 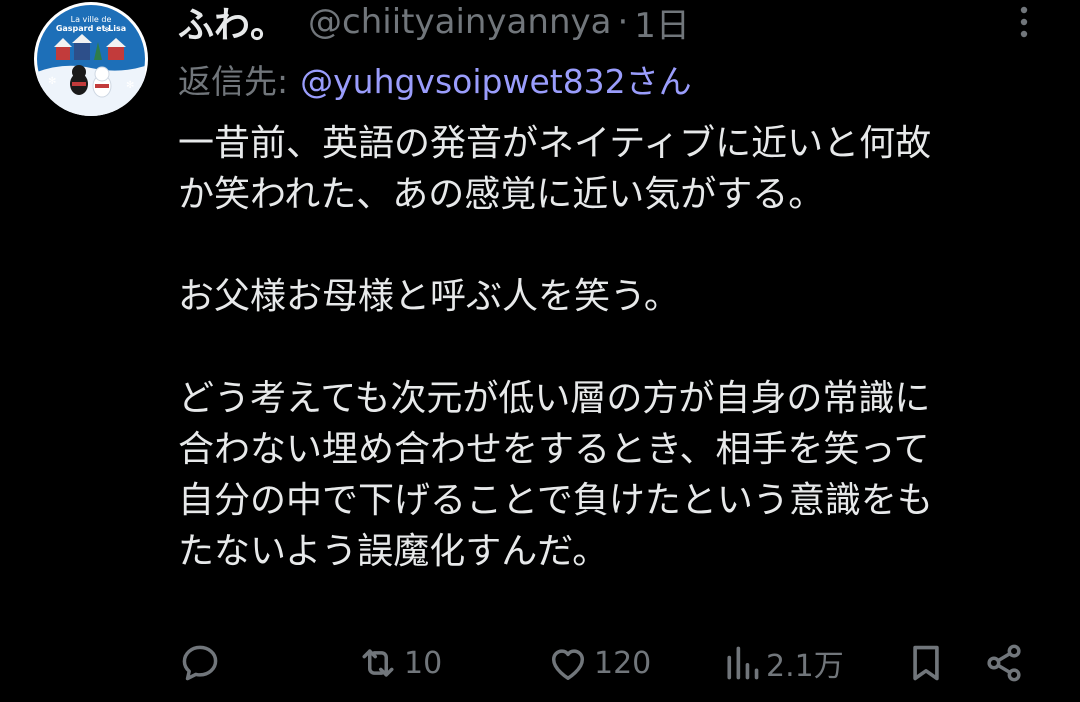 I want to click on svg-text: Gaspard et Lisa, so click(x=91, y=28).